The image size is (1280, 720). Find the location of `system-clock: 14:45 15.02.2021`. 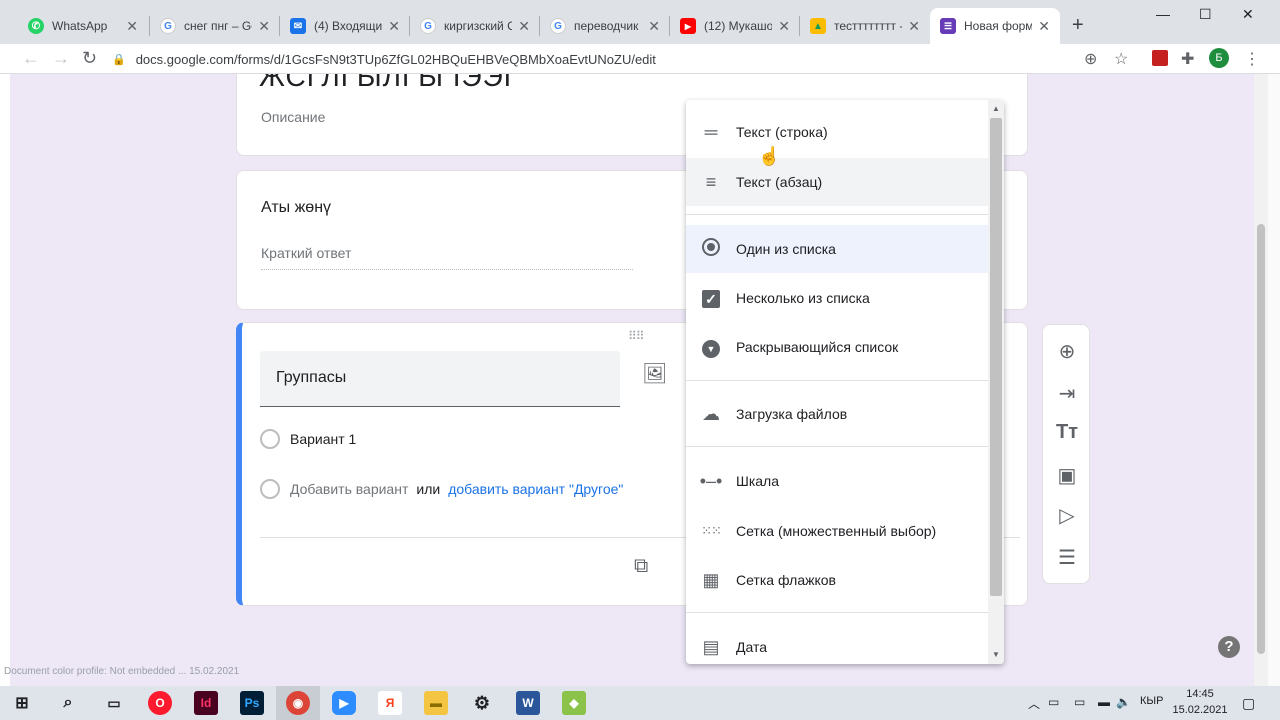

system-clock: 14:45 15.02.2021 is located at coordinates (1200, 702).